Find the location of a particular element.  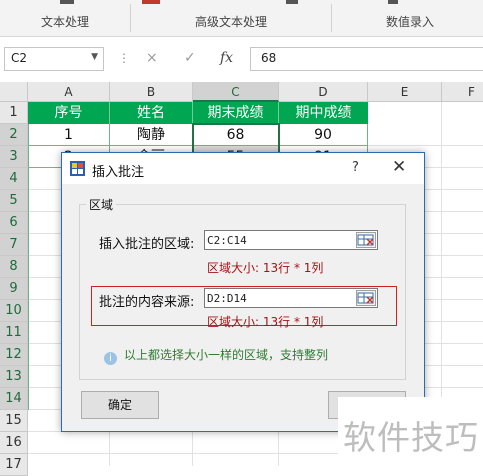

source-range-size: 区域大小: 13行 * 1列 is located at coordinates (265, 322).